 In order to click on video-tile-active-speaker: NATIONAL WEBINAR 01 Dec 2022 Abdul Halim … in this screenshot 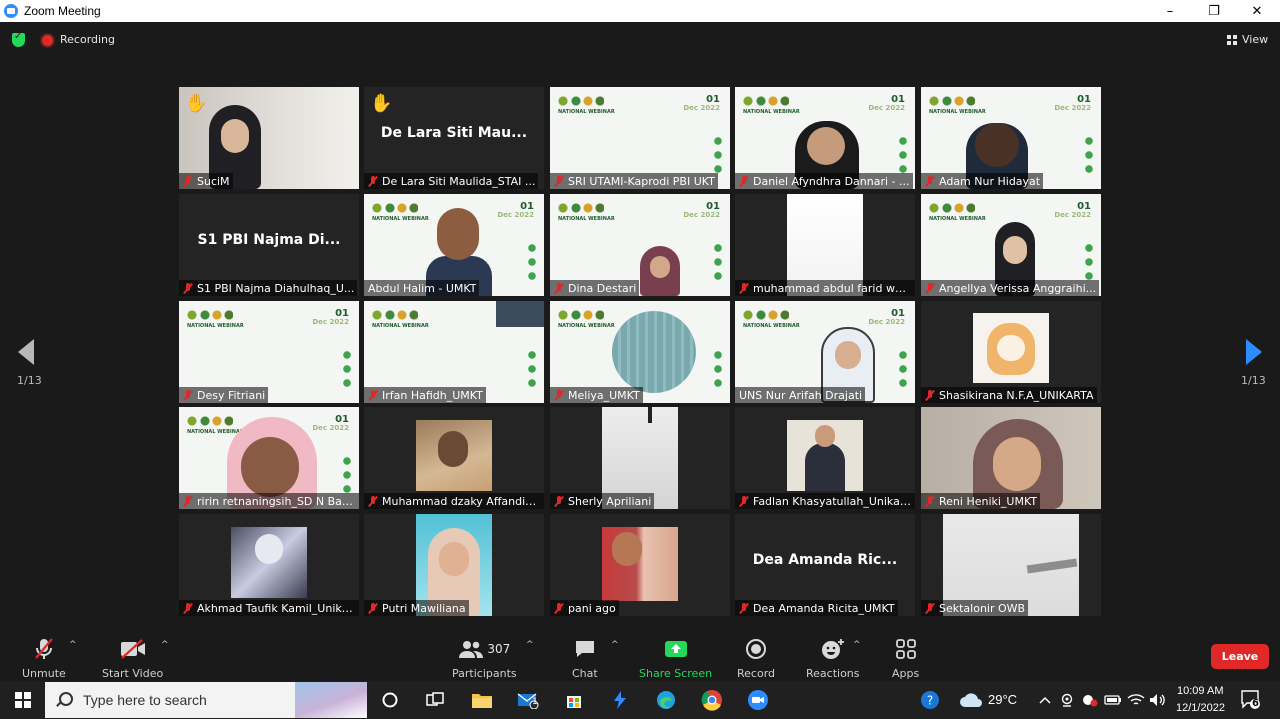, I will do `click(454, 245)`.